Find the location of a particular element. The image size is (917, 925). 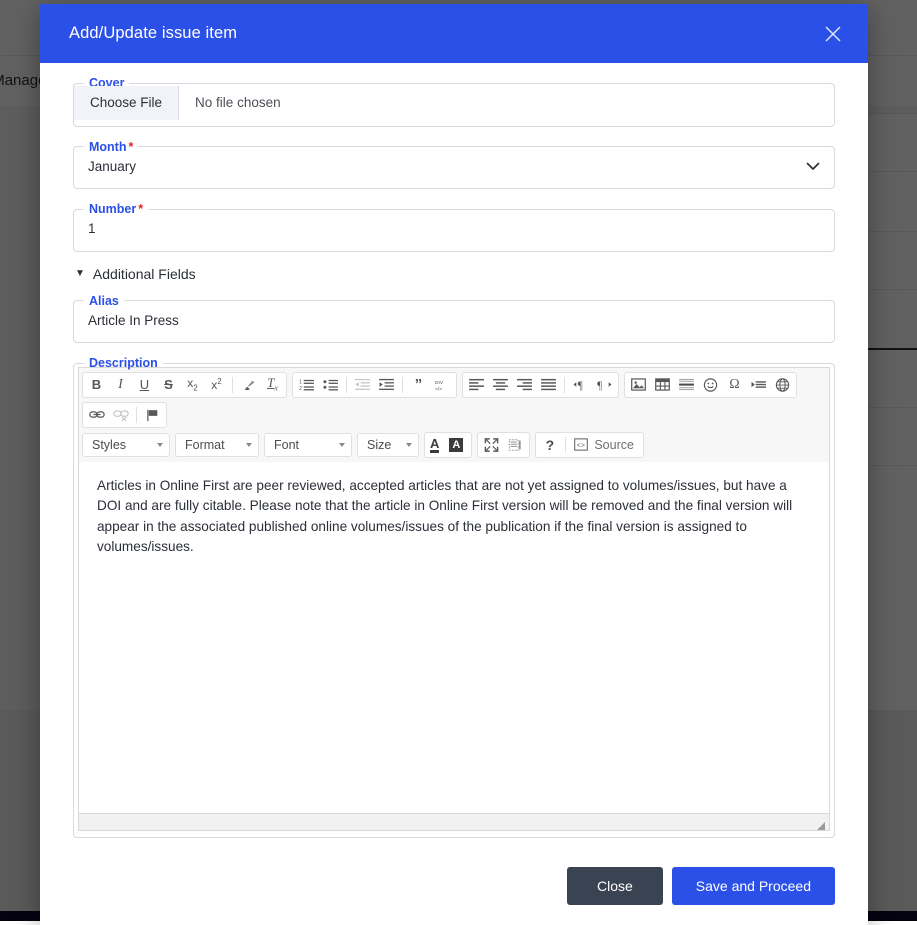

link-group is located at coordinates (124, 415).